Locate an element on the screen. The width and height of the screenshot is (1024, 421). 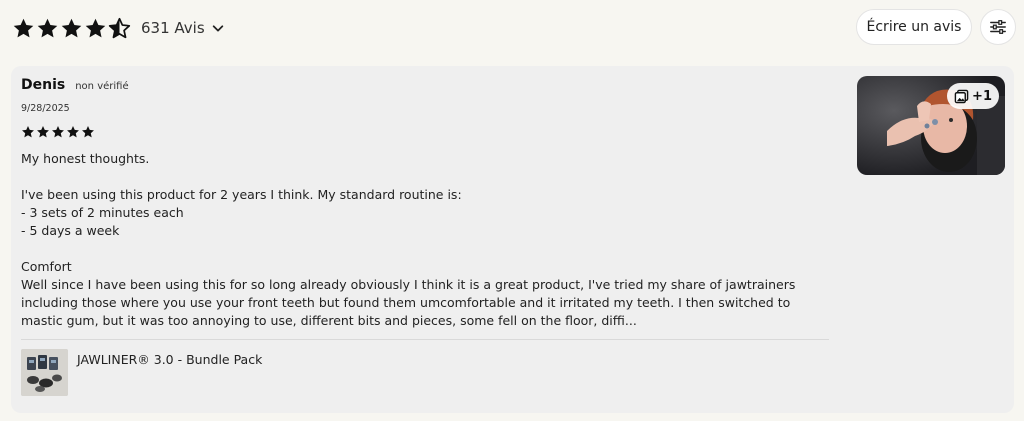
rating-summary: 631 Avis is located at coordinates (118, 28).